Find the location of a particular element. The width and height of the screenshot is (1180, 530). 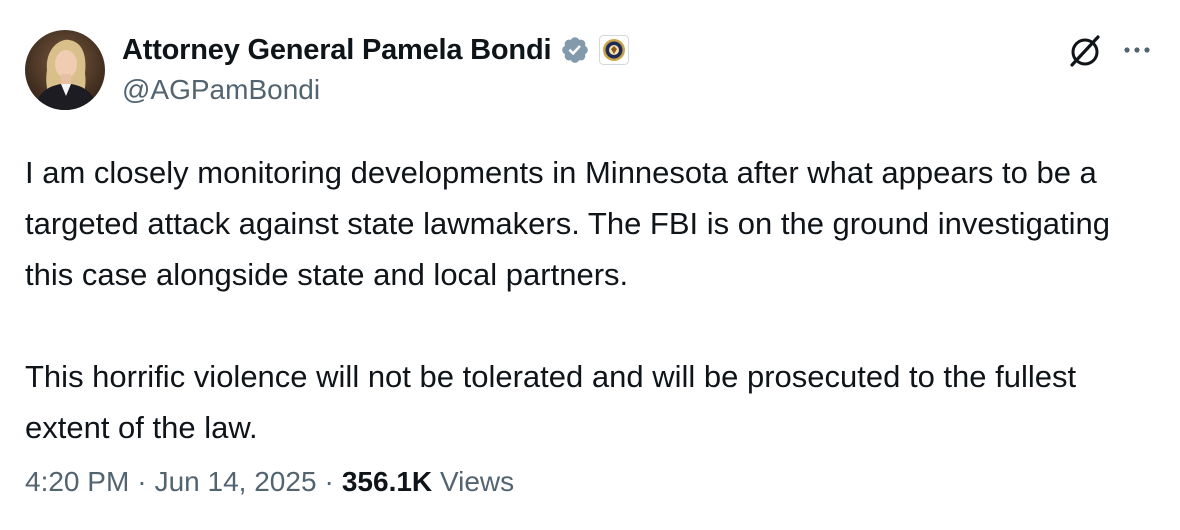

grok-button is located at coordinates (1085, 50).